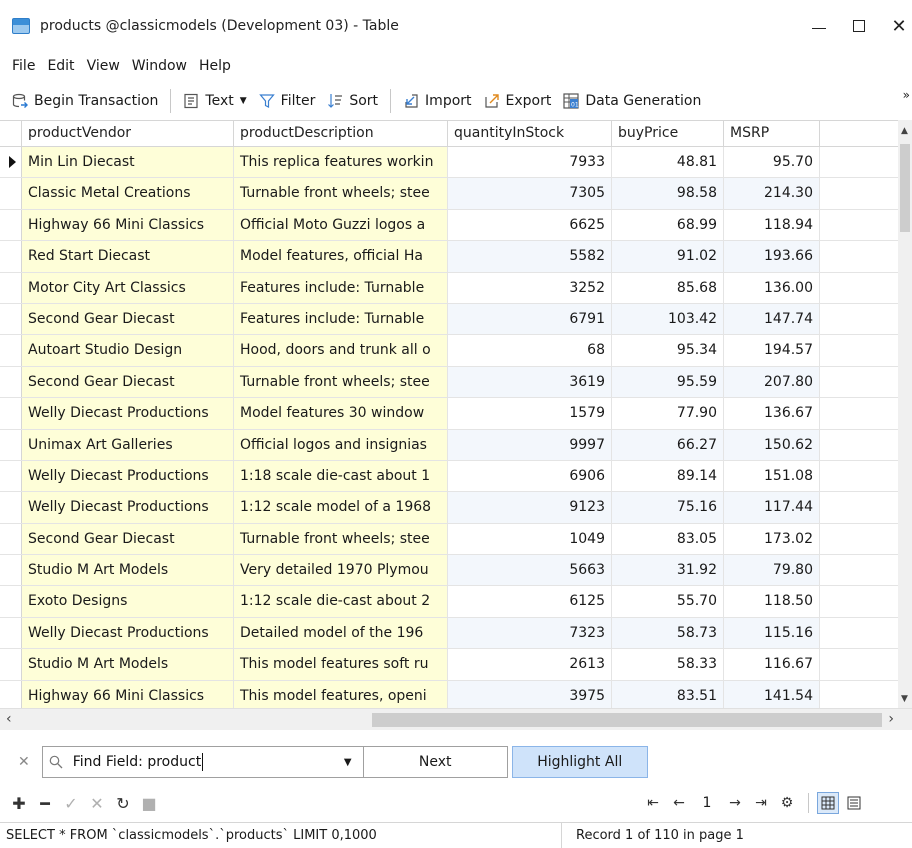  Describe the element at coordinates (891, 719) in the screenshot. I see `scroll-right-icon: ›` at that location.